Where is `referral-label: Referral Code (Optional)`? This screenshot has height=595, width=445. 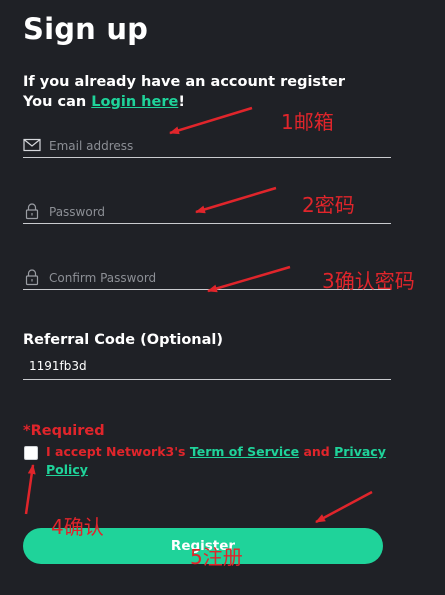 referral-label: Referral Code (Optional) is located at coordinates (123, 340).